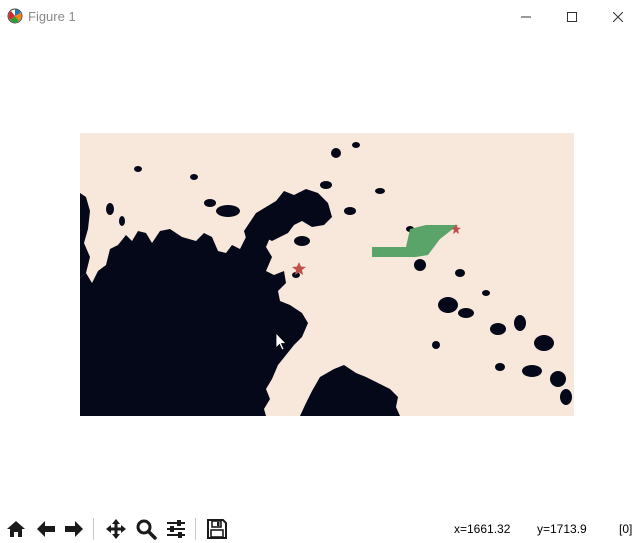 This screenshot has height=543, width=641. I want to click on zoom-icon, so click(146, 529).